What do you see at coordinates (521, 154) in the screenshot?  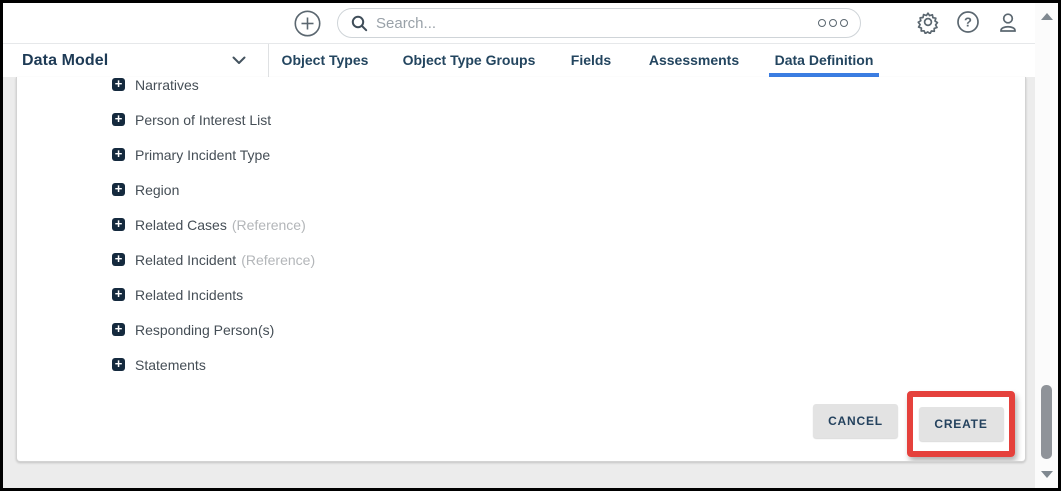 I see `list-item: + Primary Incident Type` at bounding box center [521, 154].